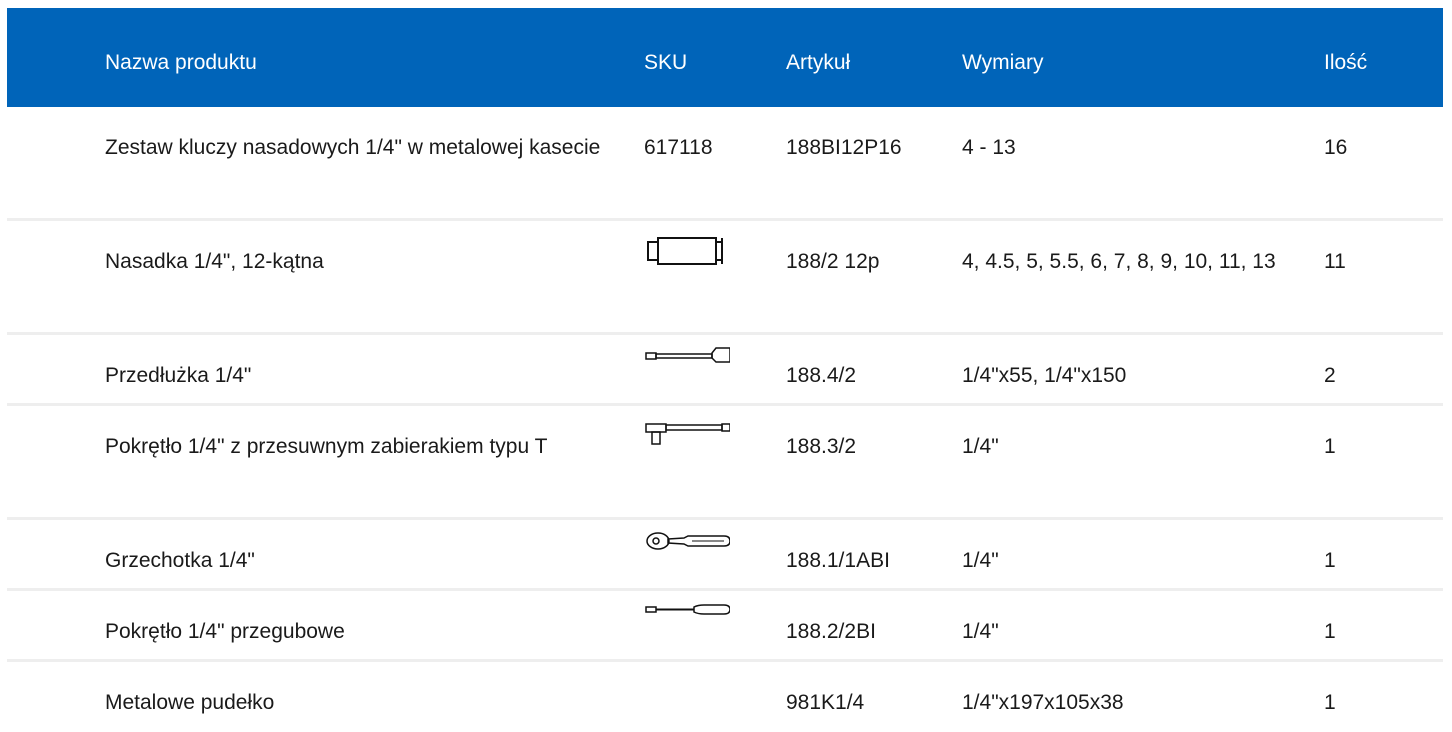 Image resolution: width=1452 pixels, height=732 pixels. Describe the element at coordinates (180, 560) in the screenshot. I see `product-name: Grzechotka 1/4"` at that location.